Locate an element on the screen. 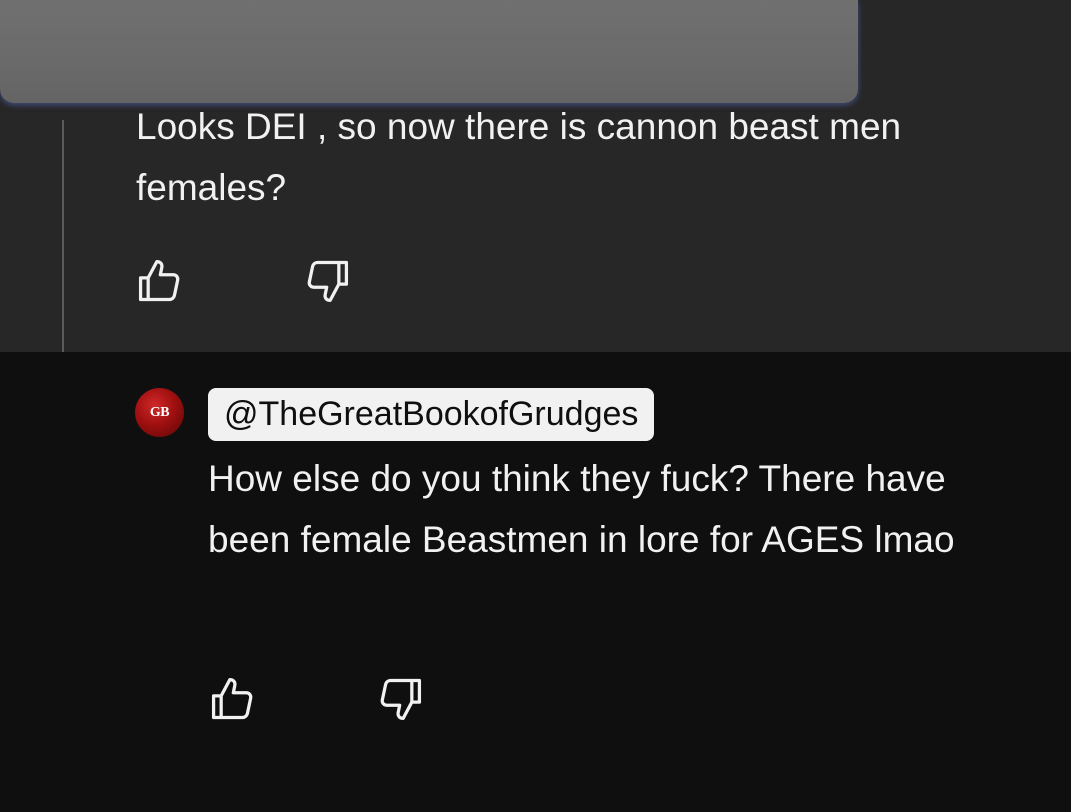 The image size is (1071, 812). parent-like-button is located at coordinates (159, 280).